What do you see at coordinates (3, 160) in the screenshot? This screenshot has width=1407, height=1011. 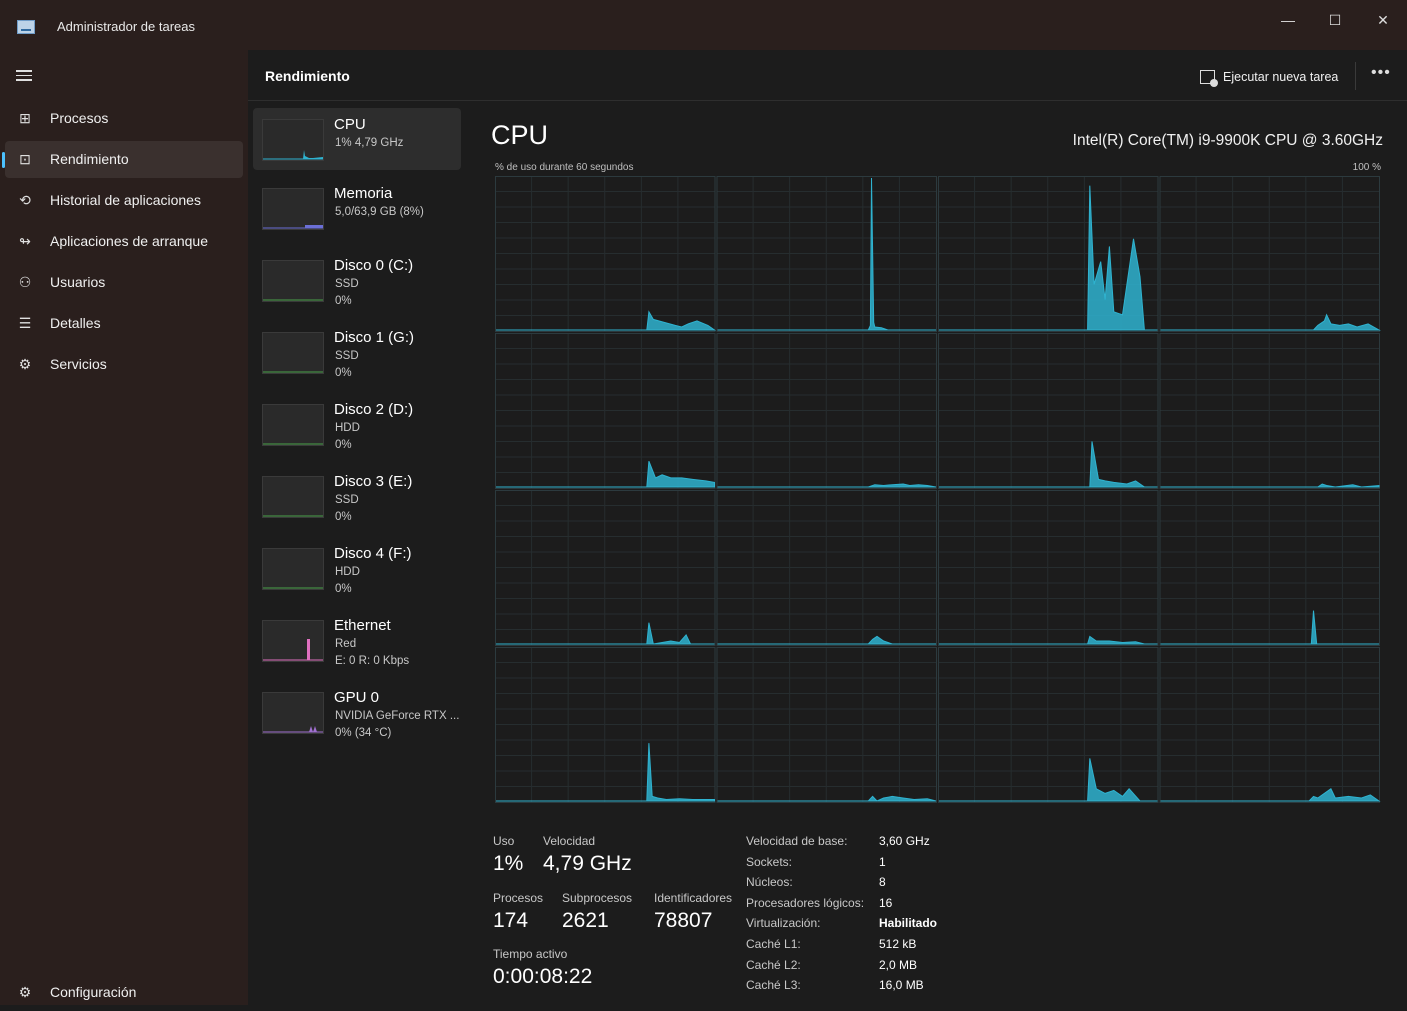 I see `active-indicator` at bounding box center [3, 160].